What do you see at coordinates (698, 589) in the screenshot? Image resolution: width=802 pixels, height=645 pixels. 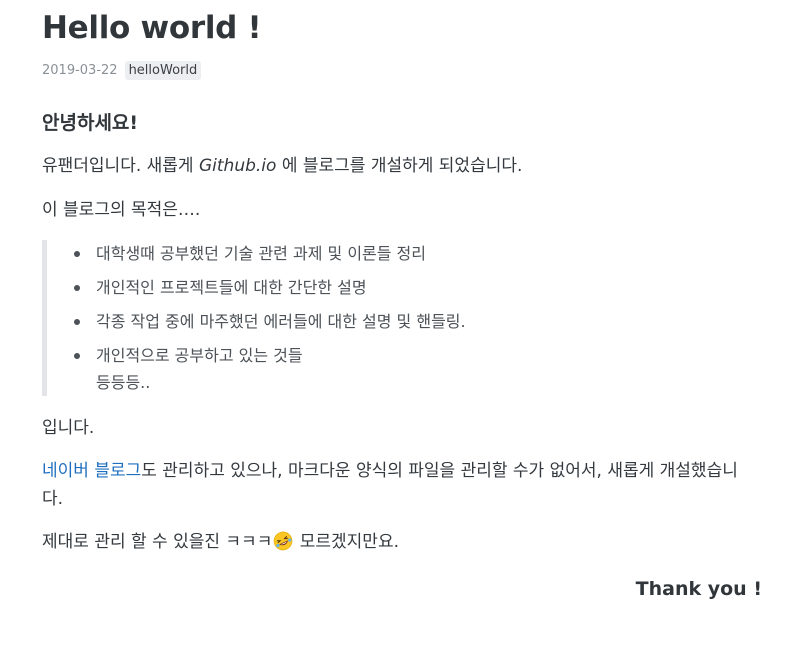 I see `thank-you-text: Thank you !` at bounding box center [698, 589].